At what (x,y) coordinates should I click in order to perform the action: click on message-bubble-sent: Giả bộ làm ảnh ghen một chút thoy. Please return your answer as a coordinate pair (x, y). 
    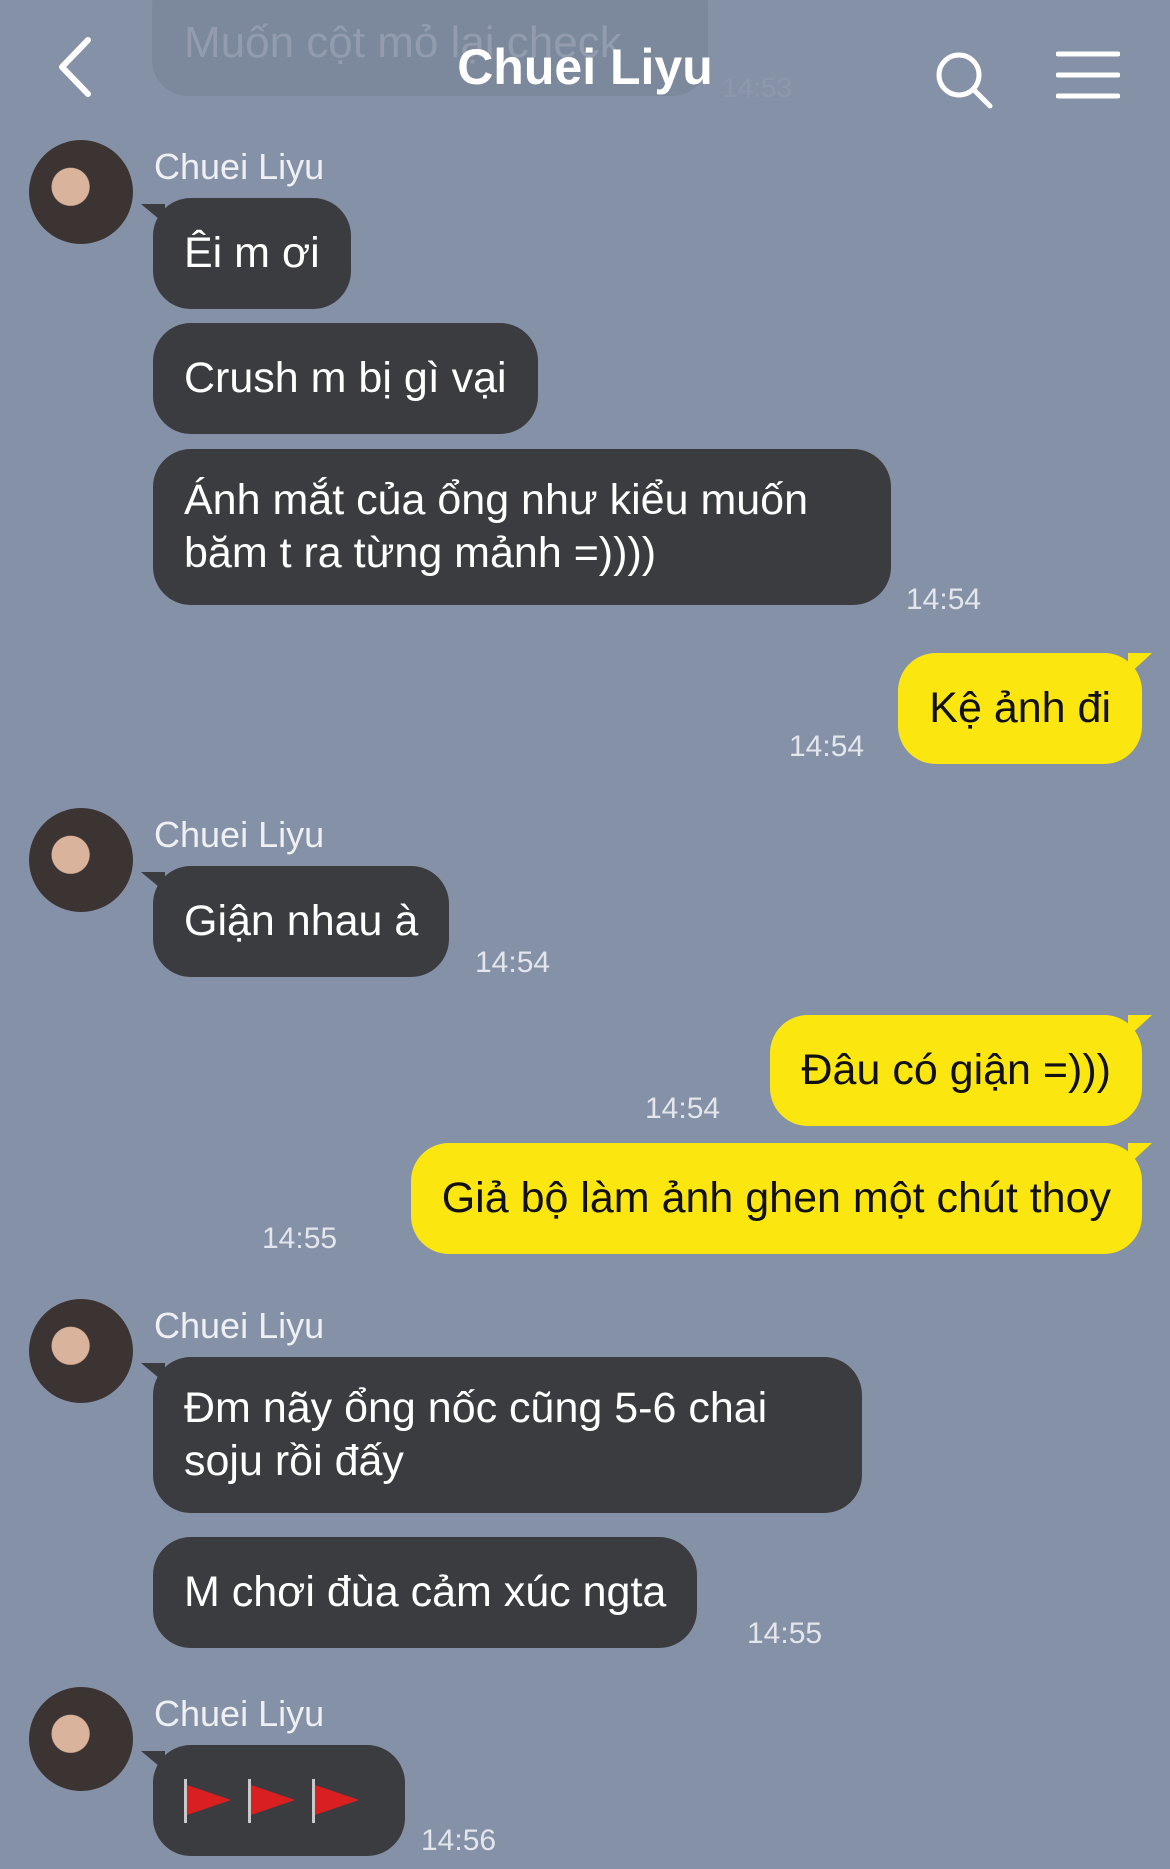
    Looking at the image, I should click on (781, 1198).